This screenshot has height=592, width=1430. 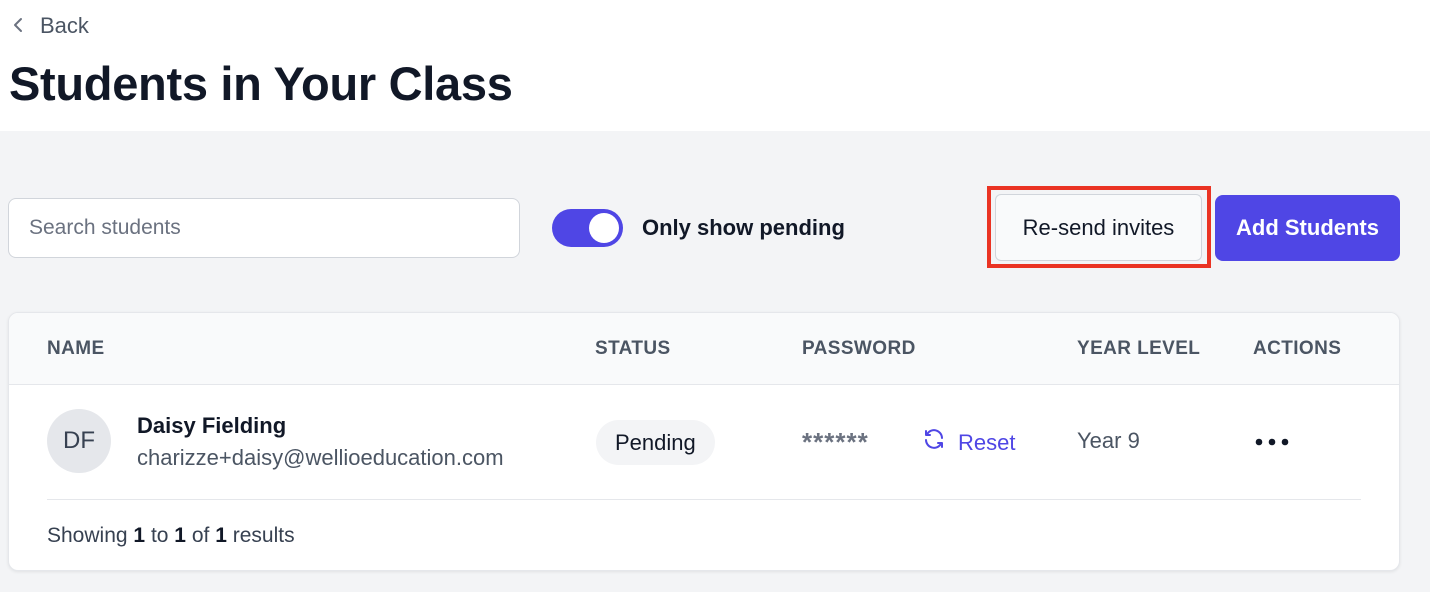 I want to click on chevron-left-icon, so click(x=18, y=26).